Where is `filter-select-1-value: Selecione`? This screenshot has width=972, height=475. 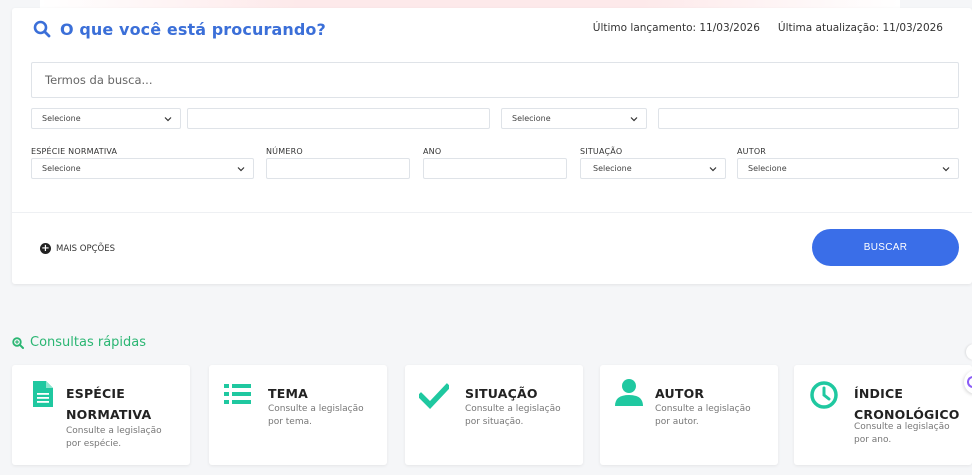
filter-select-1-value: Selecione is located at coordinates (61, 118).